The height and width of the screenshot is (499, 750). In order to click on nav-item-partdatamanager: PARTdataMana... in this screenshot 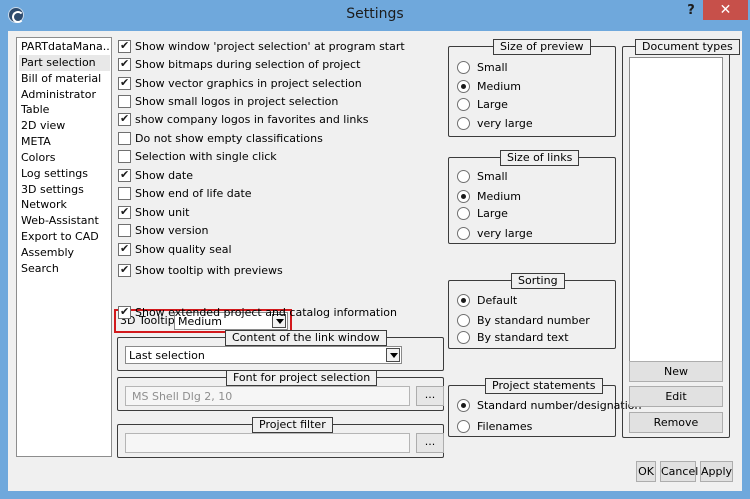, I will do `click(64, 47)`.